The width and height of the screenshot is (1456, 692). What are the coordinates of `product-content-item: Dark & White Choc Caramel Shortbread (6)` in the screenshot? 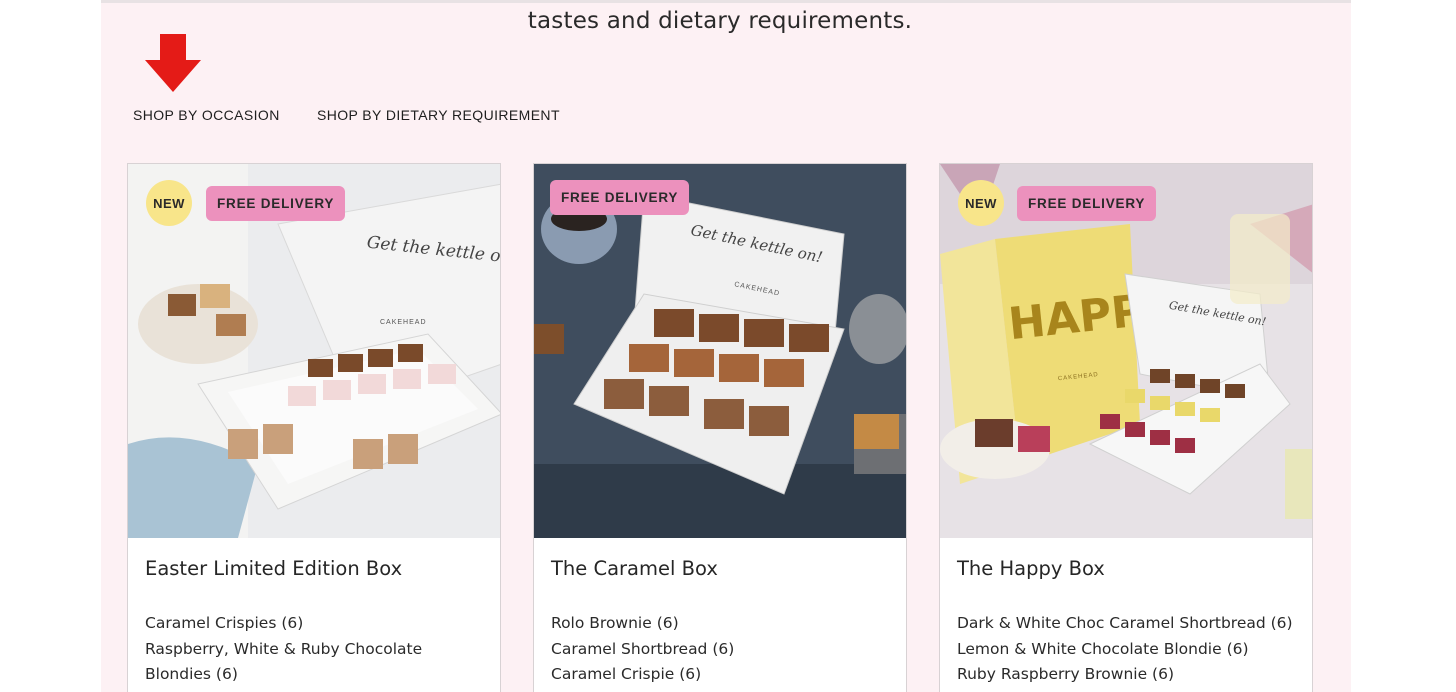 It's located at (1125, 623).